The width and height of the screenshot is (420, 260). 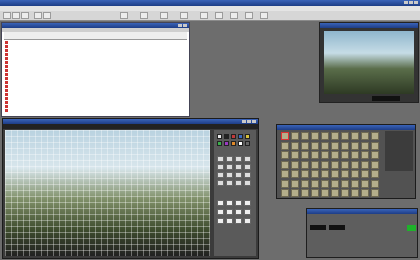 What do you see at coordinates (411, 228) in the screenshot?
I see `record-indicator` at bounding box center [411, 228].